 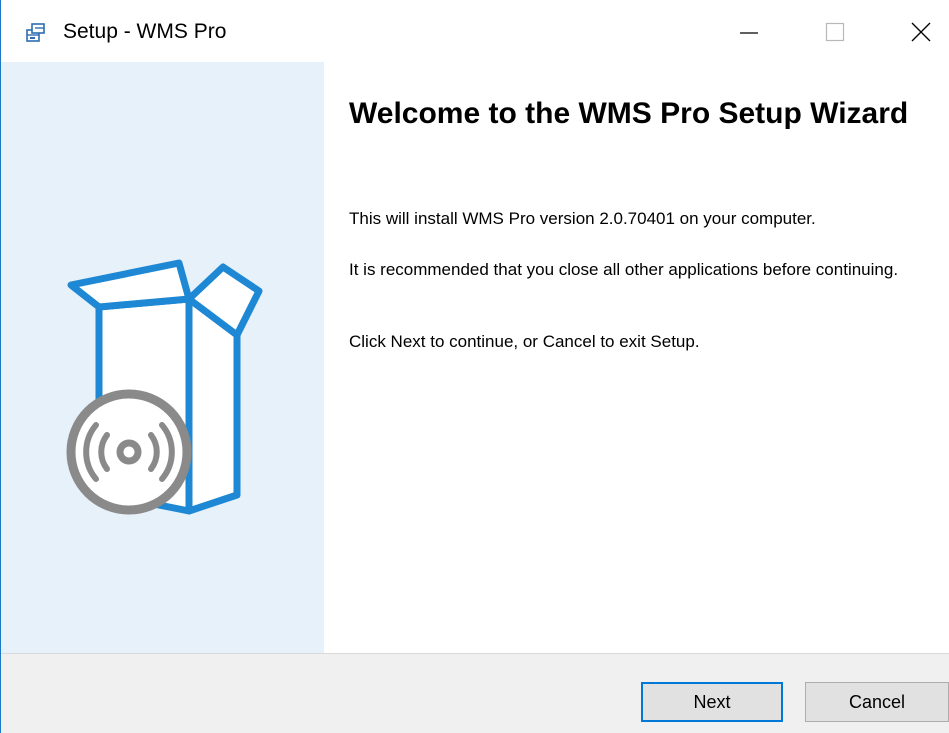 I want to click on minimize-icon, so click(x=749, y=34).